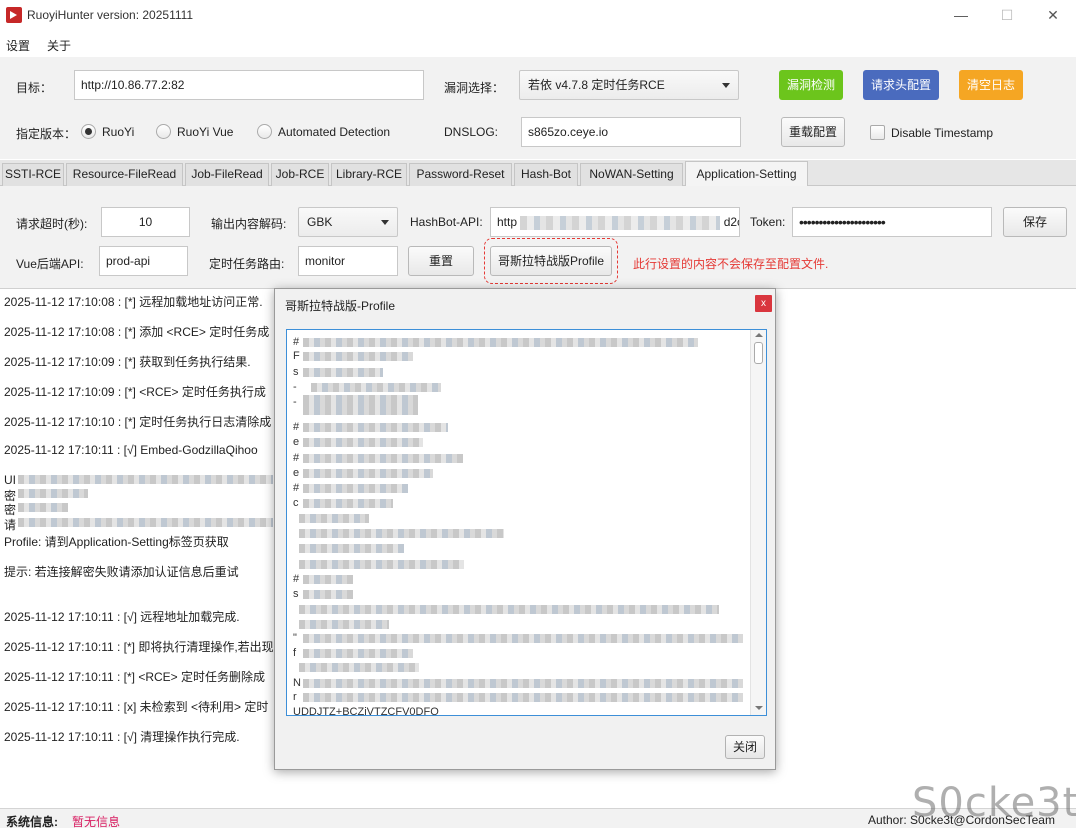 The image size is (1076, 828). I want to click on save-button: 保存, so click(1035, 222).